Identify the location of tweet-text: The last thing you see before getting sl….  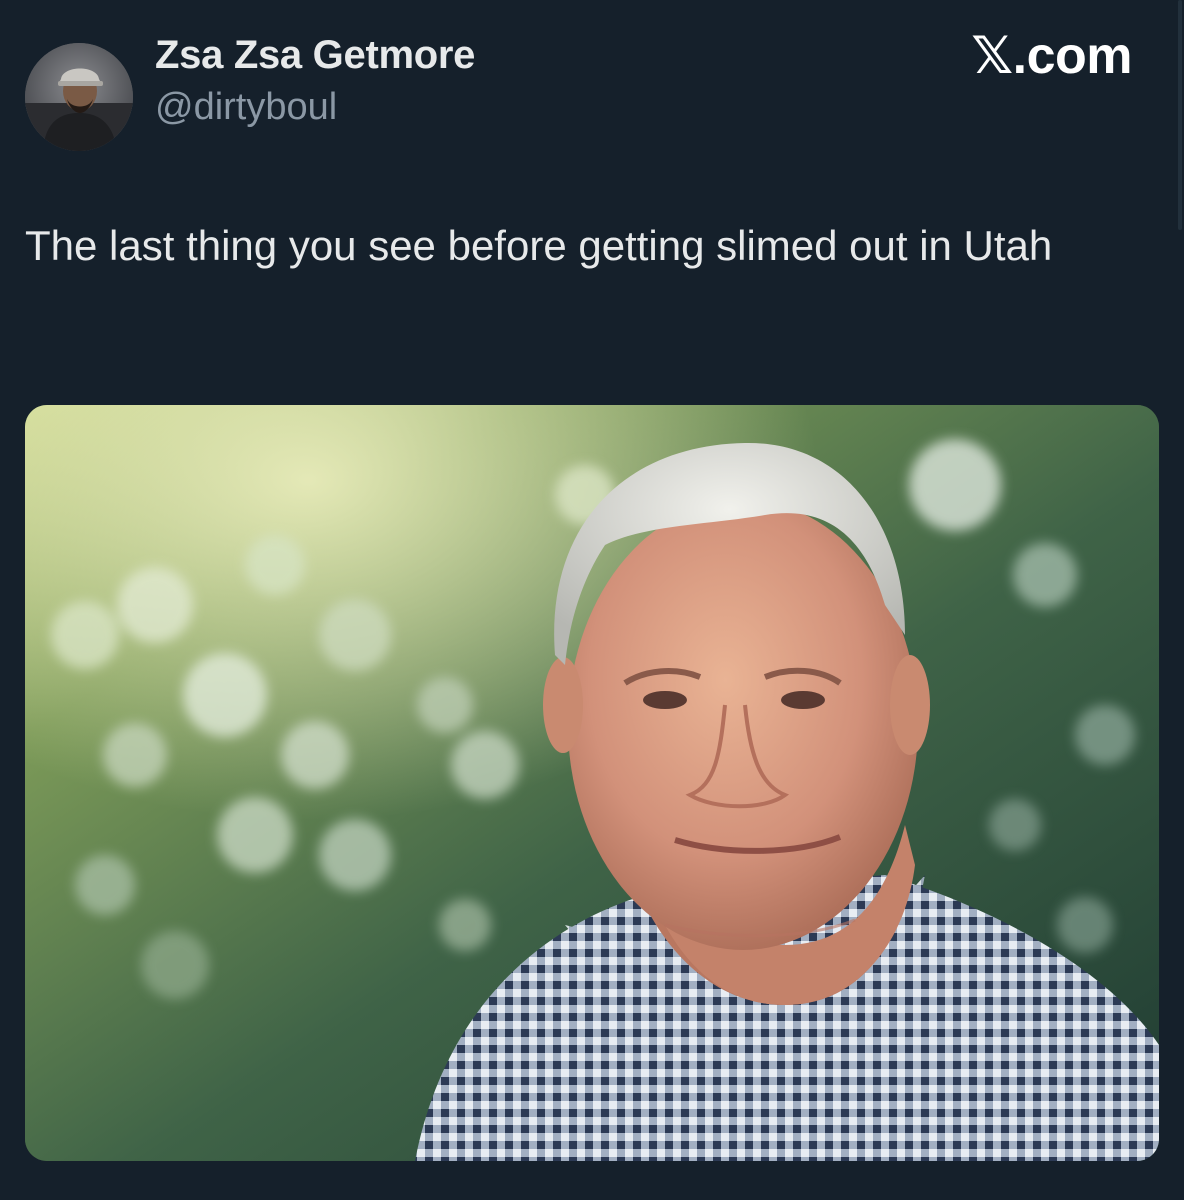
(539, 245).